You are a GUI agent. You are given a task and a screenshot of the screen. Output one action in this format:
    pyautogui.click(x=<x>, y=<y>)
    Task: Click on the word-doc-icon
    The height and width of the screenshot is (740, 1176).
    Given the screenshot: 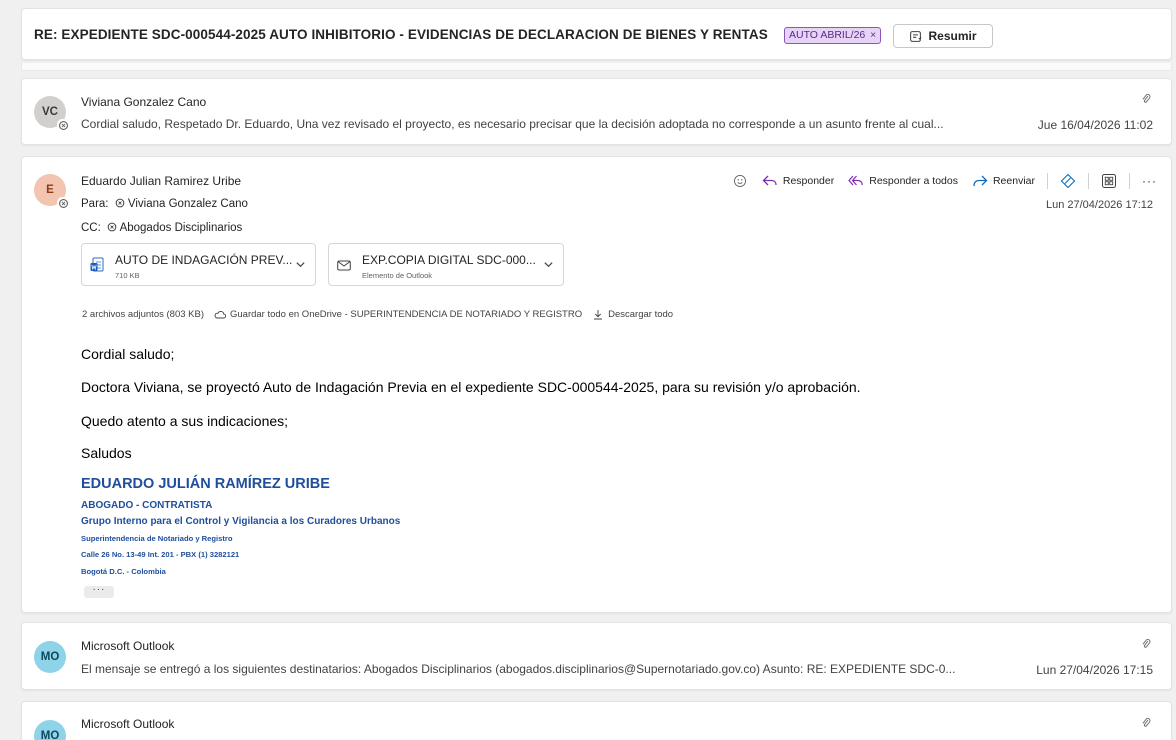 What is the action you would take?
    pyautogui.click(x=97, y=264)
    